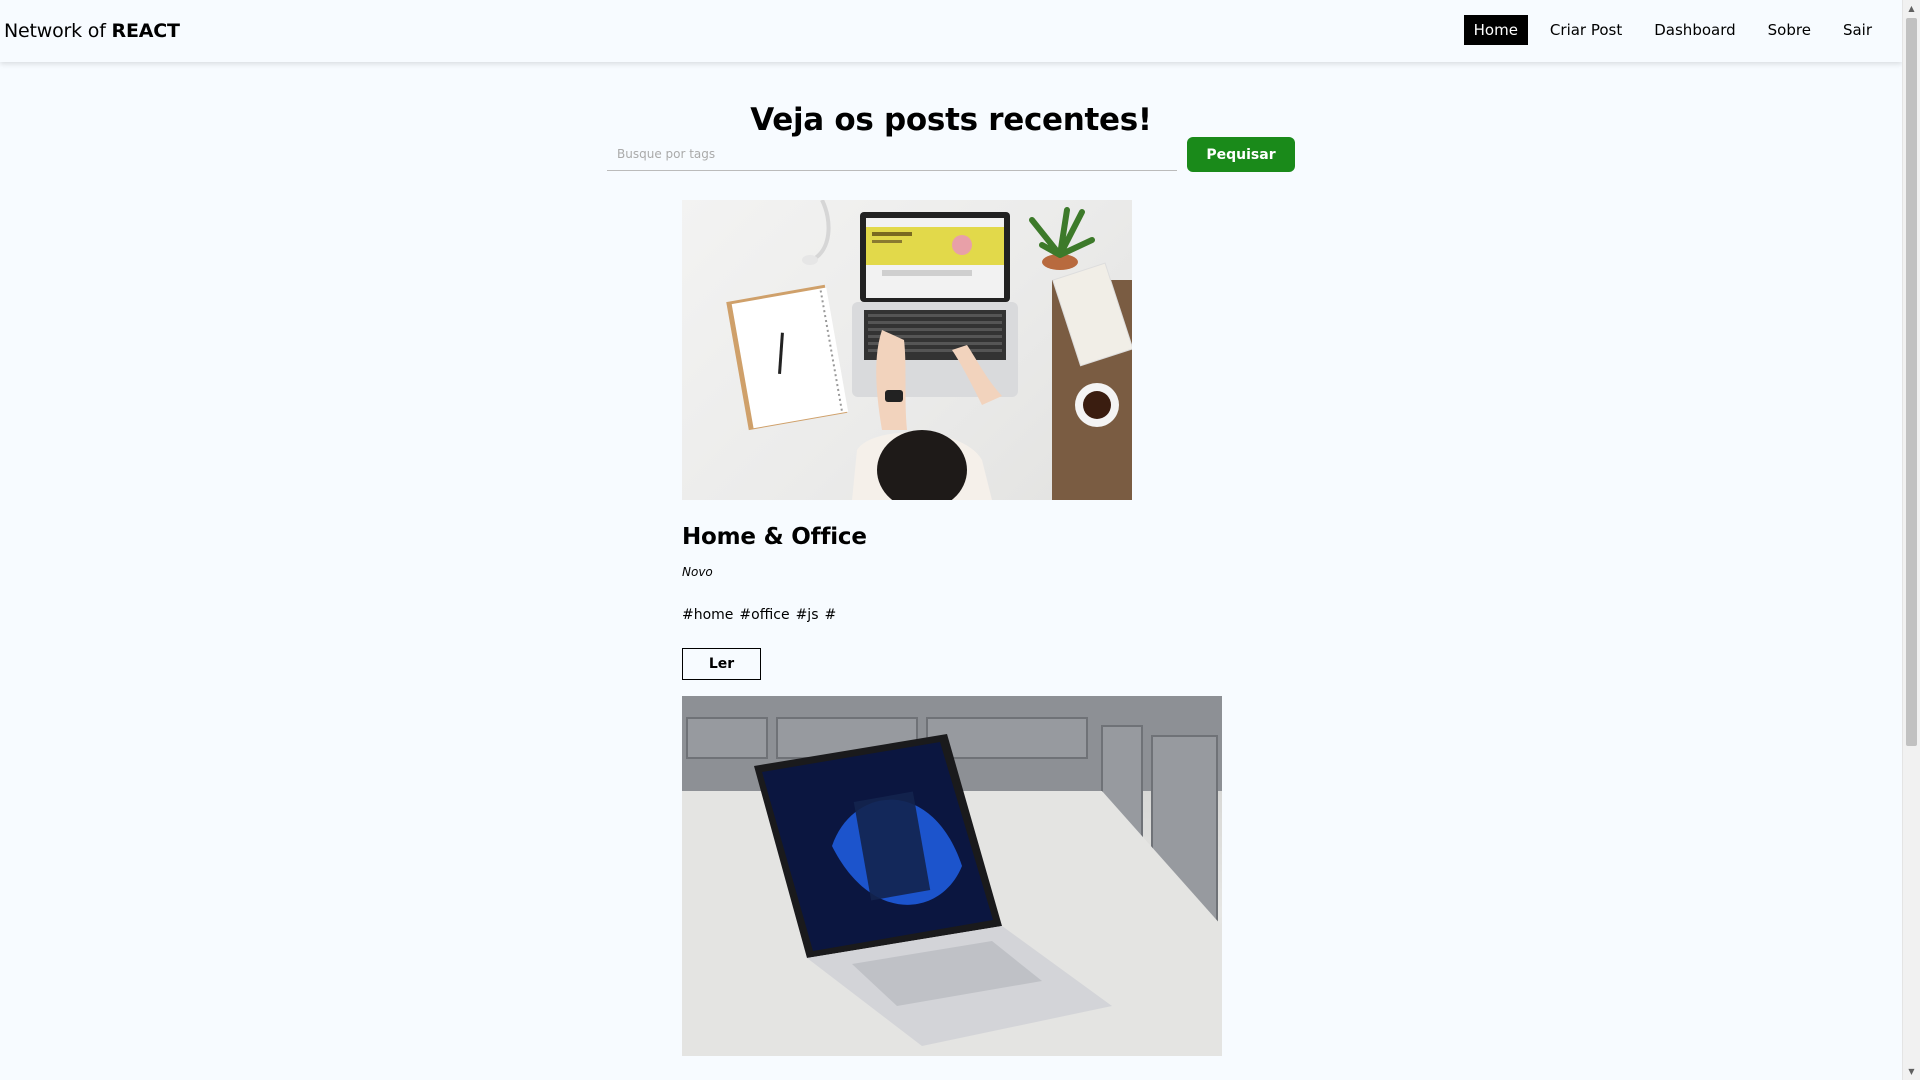 Image resolution: width=1920 pixels, height=1080 pixels. Describe the element at coordinates (1857, 30) in the screenshot. I see `nav-link-sair: Sair` at that location.